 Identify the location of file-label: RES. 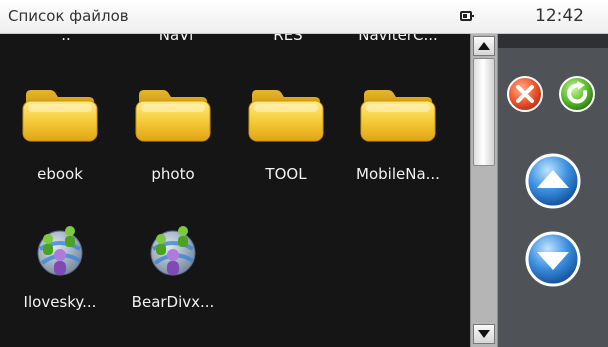
(288, 39).